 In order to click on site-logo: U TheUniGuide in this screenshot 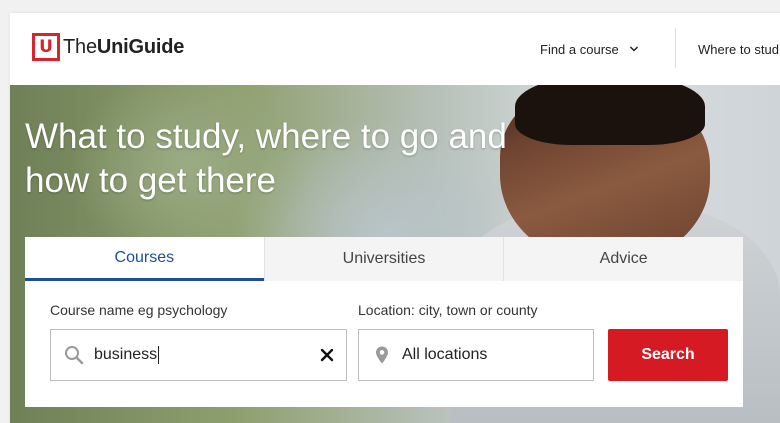, I will do `click(108, 47)`.